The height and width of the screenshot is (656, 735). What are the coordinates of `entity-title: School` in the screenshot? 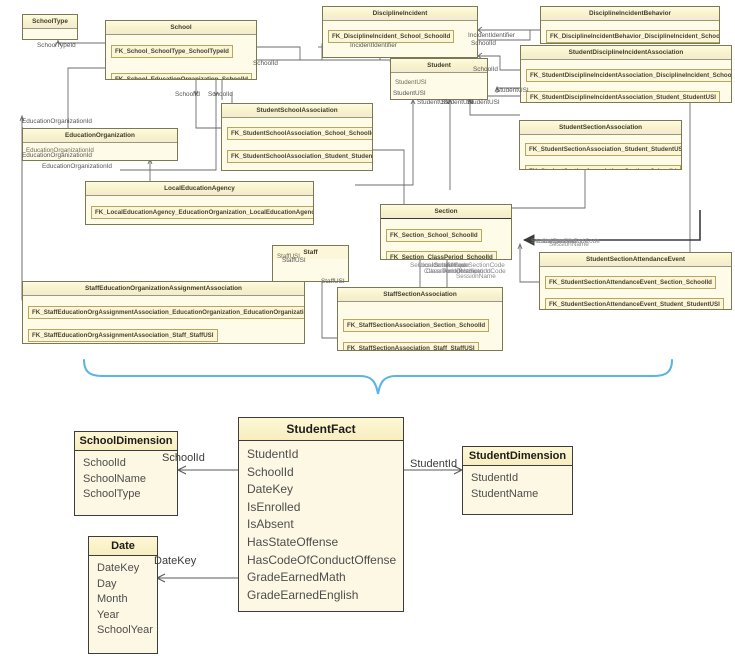 It's located at (181, 28).